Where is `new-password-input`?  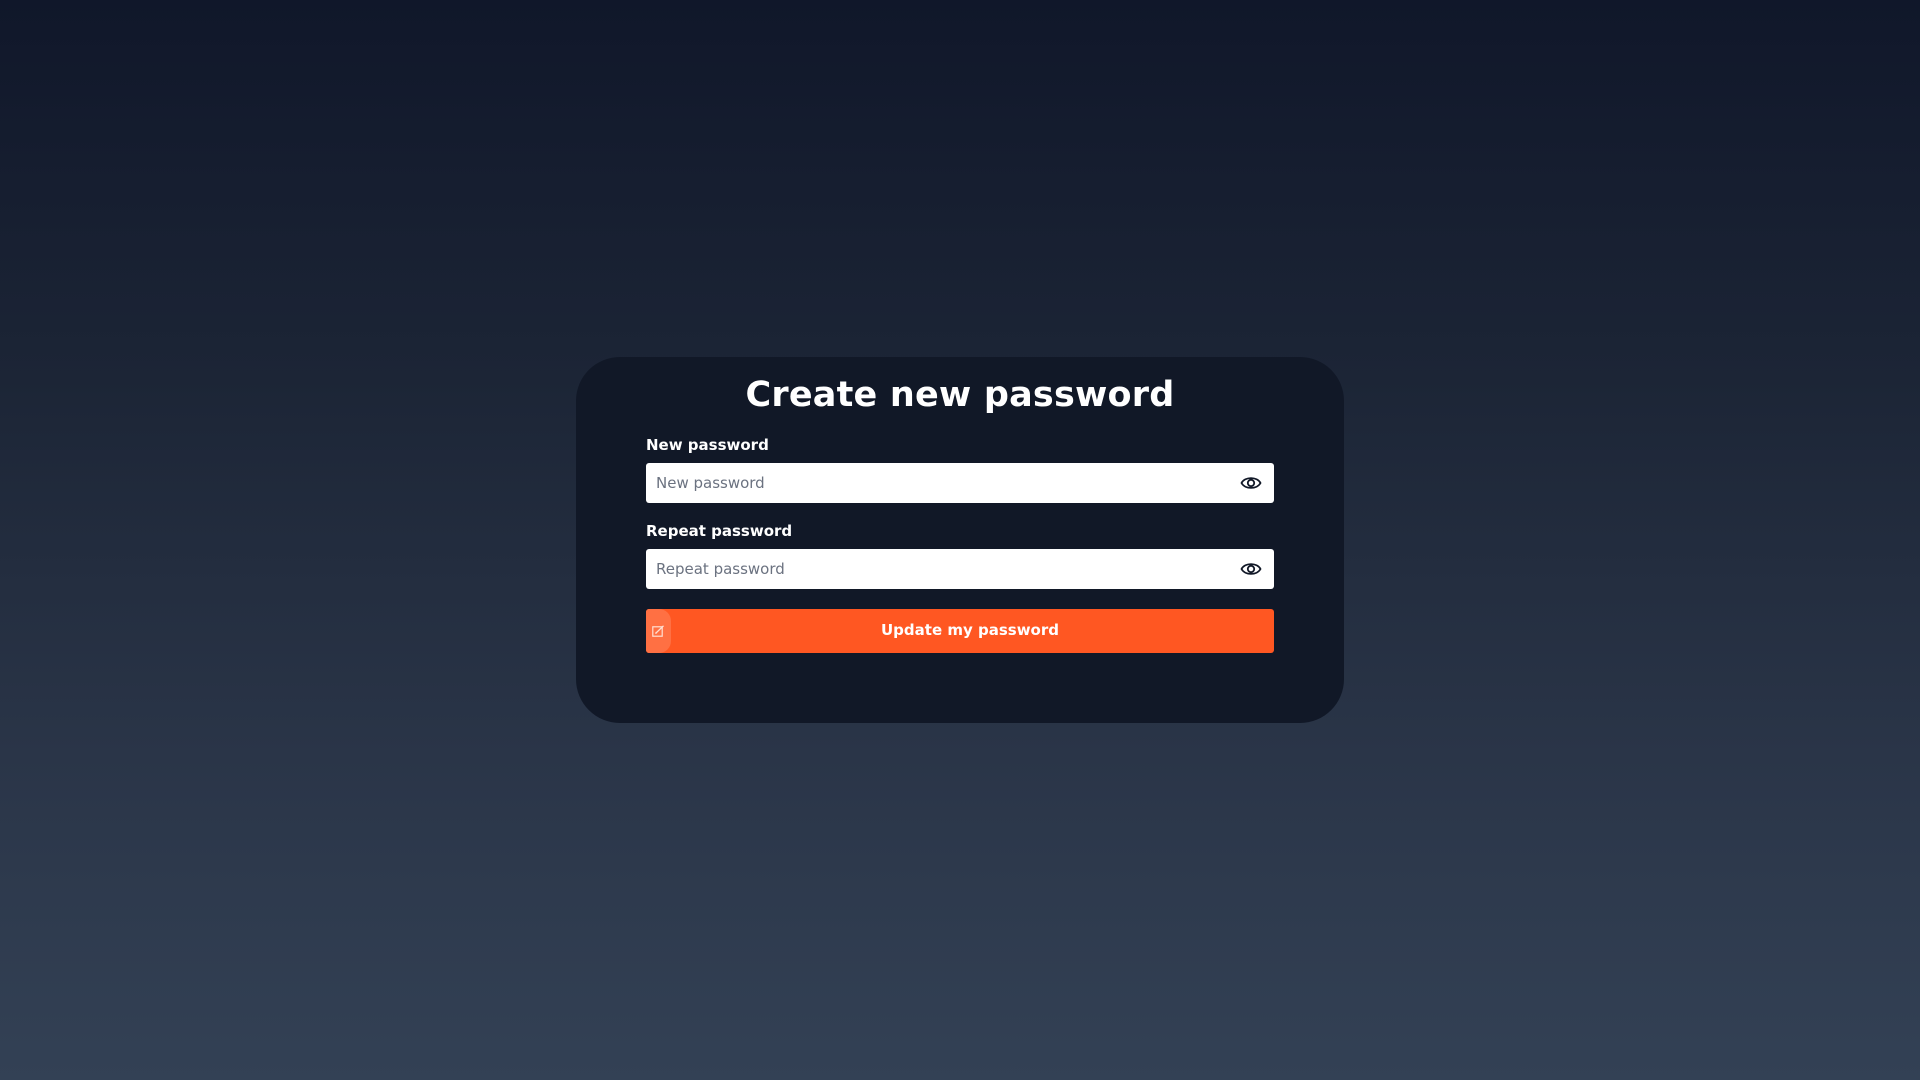 new-password-input is located at coordinates (931, 483).